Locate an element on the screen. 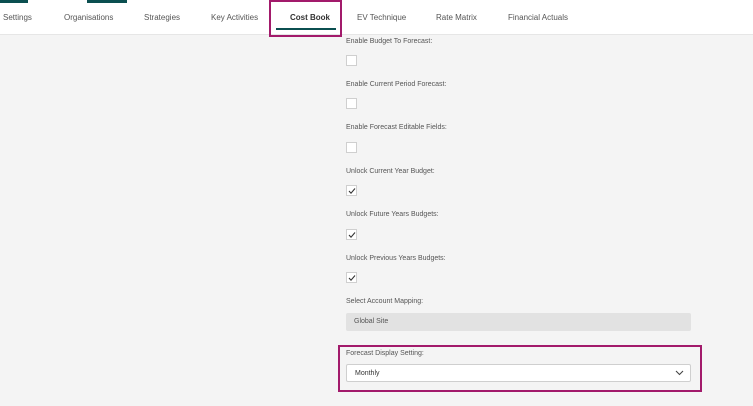  tab-cost-book: Cost Book is located at coordinates (310, 17).